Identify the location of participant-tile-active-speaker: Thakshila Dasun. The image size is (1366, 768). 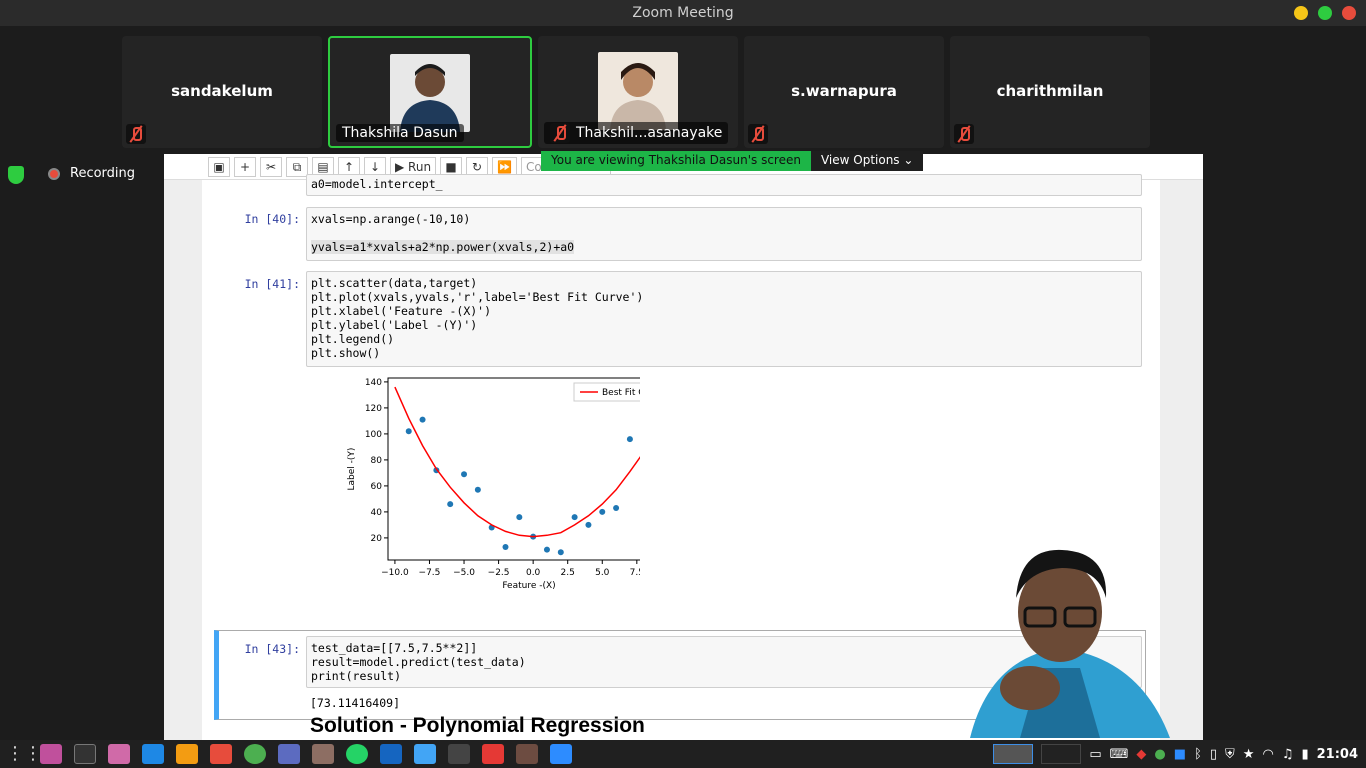
(430, 92).